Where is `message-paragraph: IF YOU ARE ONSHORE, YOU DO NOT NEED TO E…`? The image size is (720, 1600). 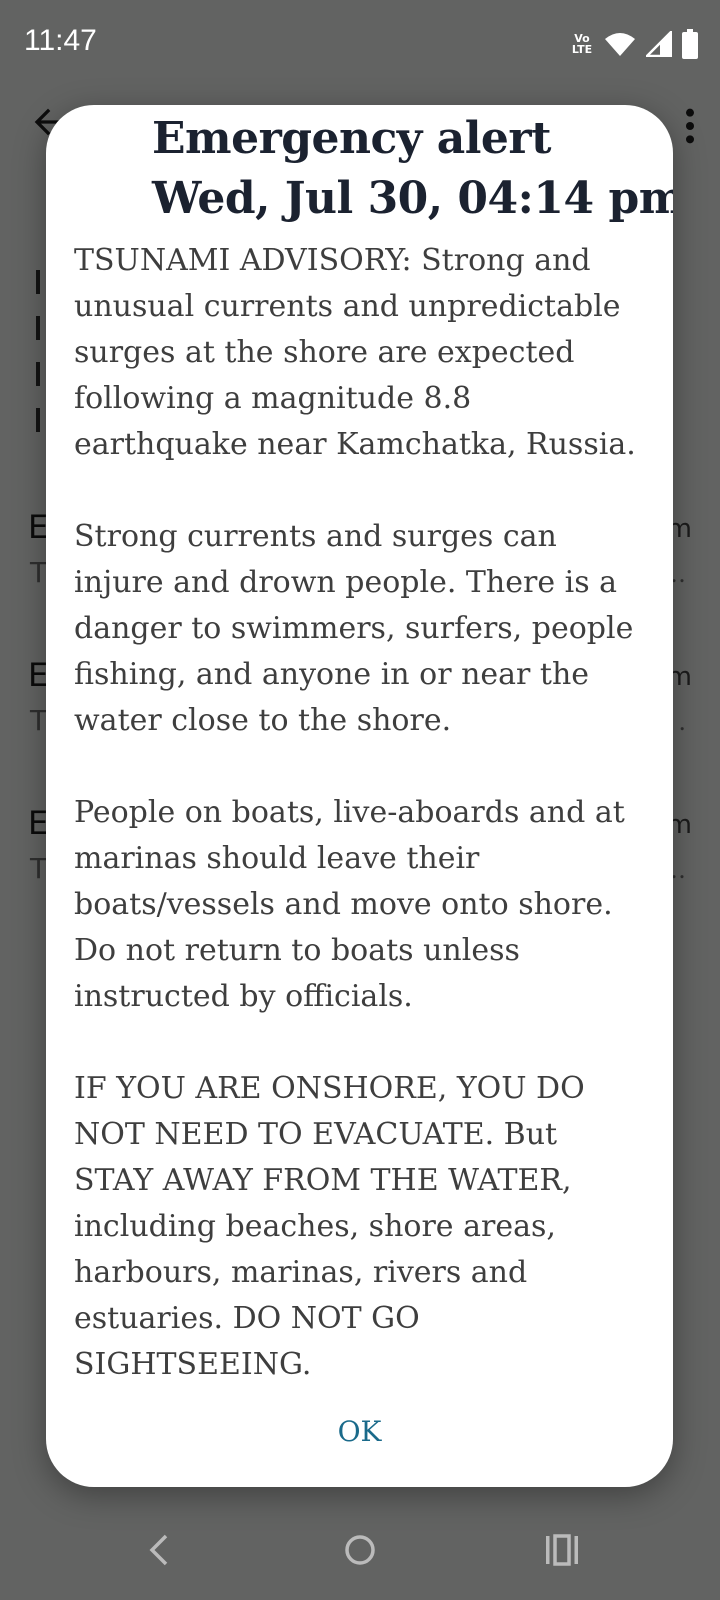
message-paragraph: IF YOU ARE ONSHORE, YOU DO NOT NEED TO E… is located at coordinates (329, 1226).